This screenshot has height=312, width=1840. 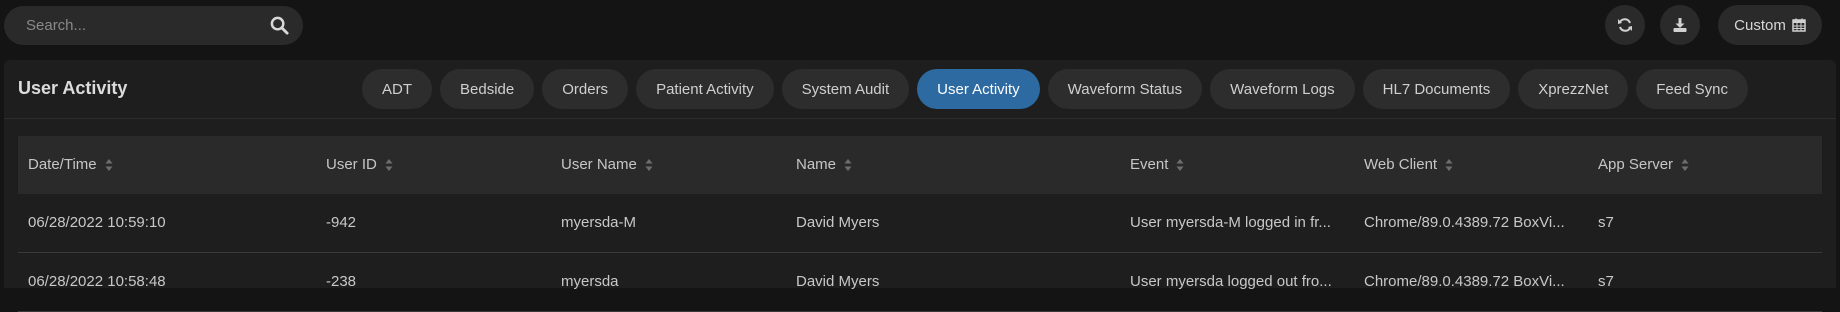 I want to click on tab-orders: Orders, so click(x=585, y=89).